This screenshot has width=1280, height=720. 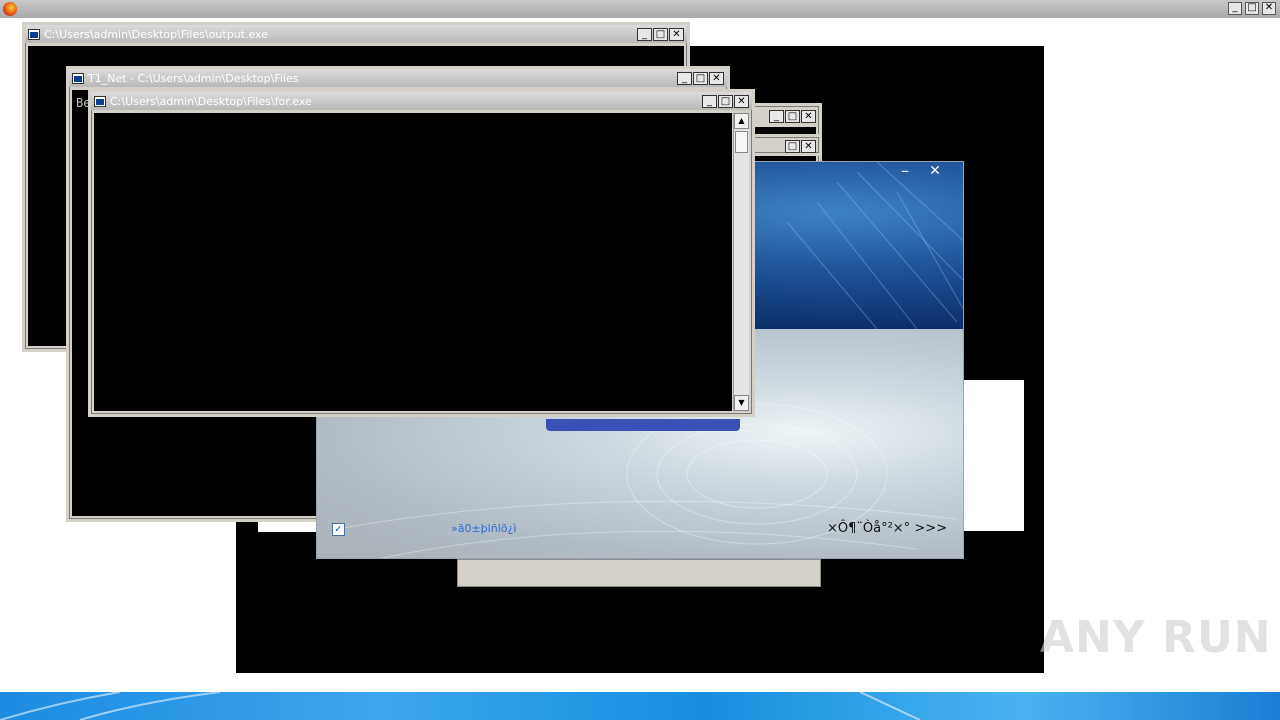 What do you see at coordinates (741, 121) in the screenshot?
I see `scroll-up-arrow-icon: ▲` at bounding box center [741, 121].